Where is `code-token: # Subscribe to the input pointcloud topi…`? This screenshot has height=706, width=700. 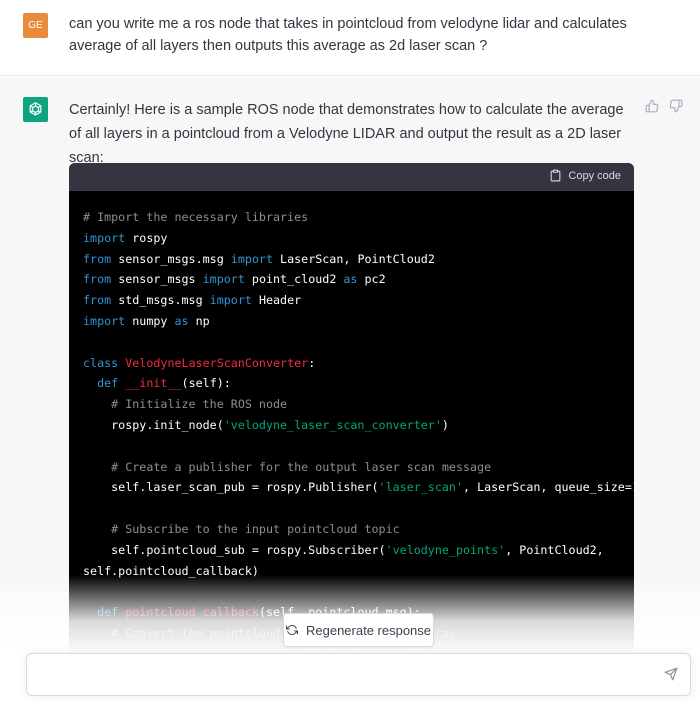
code-token: # Subscribe to the input pointcloud topi… is located at coordinates (255, 528).